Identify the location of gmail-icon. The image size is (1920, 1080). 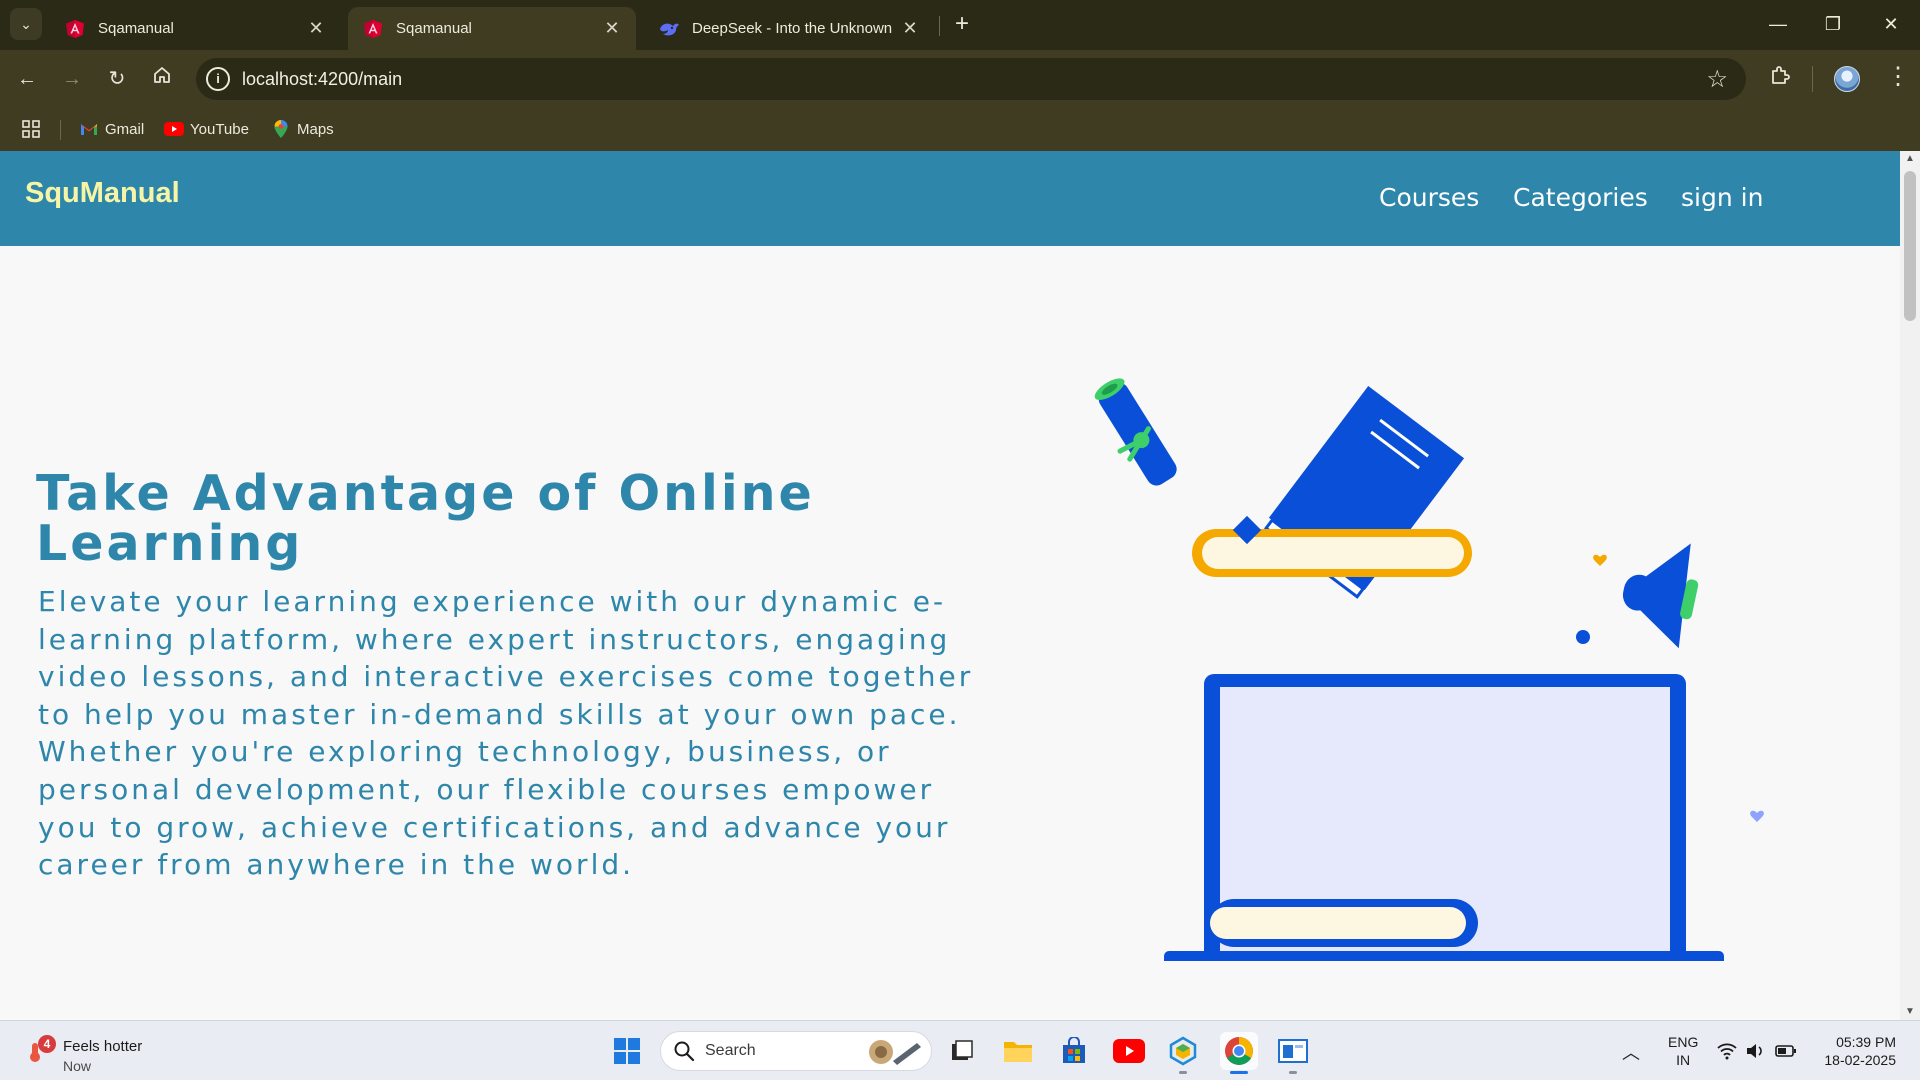
(89, 129).